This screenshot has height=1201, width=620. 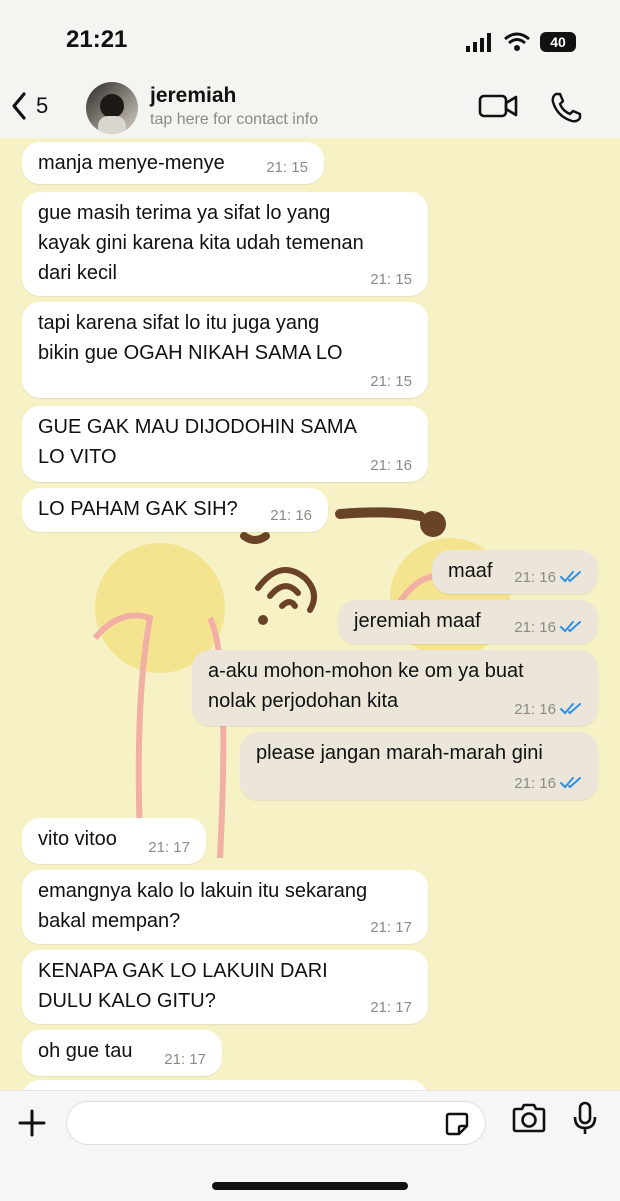 I want to click on message-text: oh gue tau, so click(x=85, y=1051).